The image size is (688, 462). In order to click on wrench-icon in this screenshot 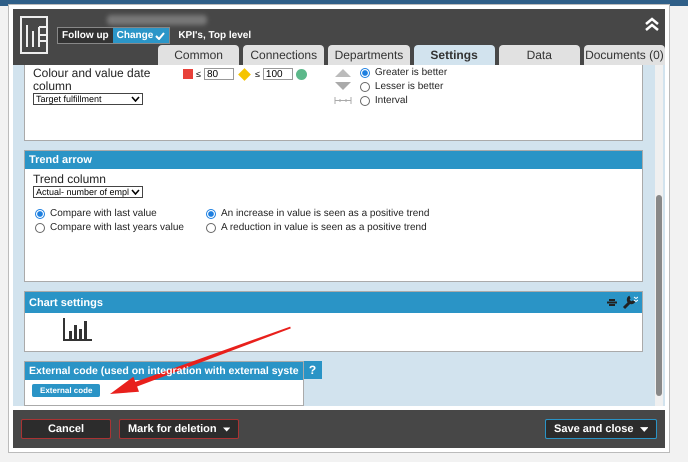, I will do `click(630, 302)`.